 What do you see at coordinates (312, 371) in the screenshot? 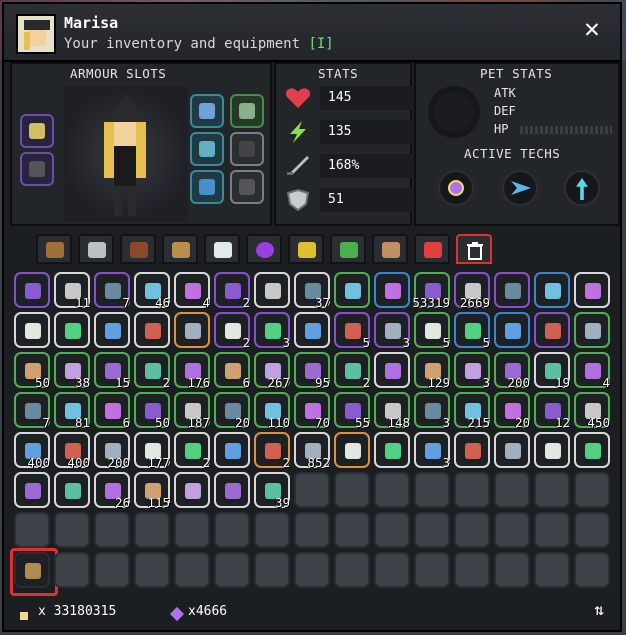
I see `inventory-slot: 95` at bounding box center [312, 371].